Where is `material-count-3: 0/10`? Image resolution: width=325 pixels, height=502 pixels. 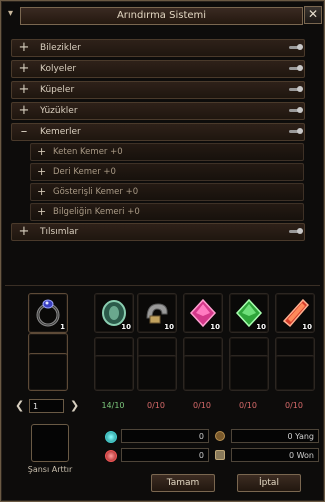 material-count-3: 0/10 is located at coordinates (202, 405).